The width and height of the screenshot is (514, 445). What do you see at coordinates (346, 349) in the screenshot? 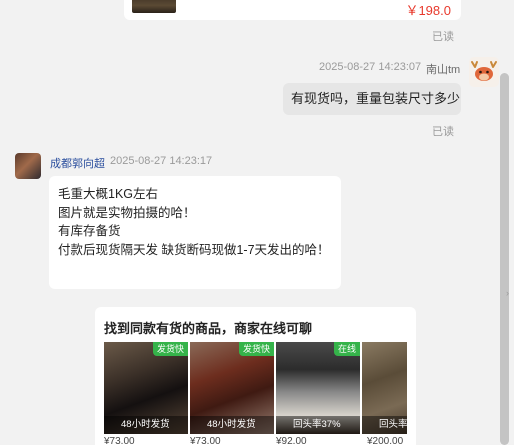
I see `product-tag: 在线` at bounding box center [346, 349].